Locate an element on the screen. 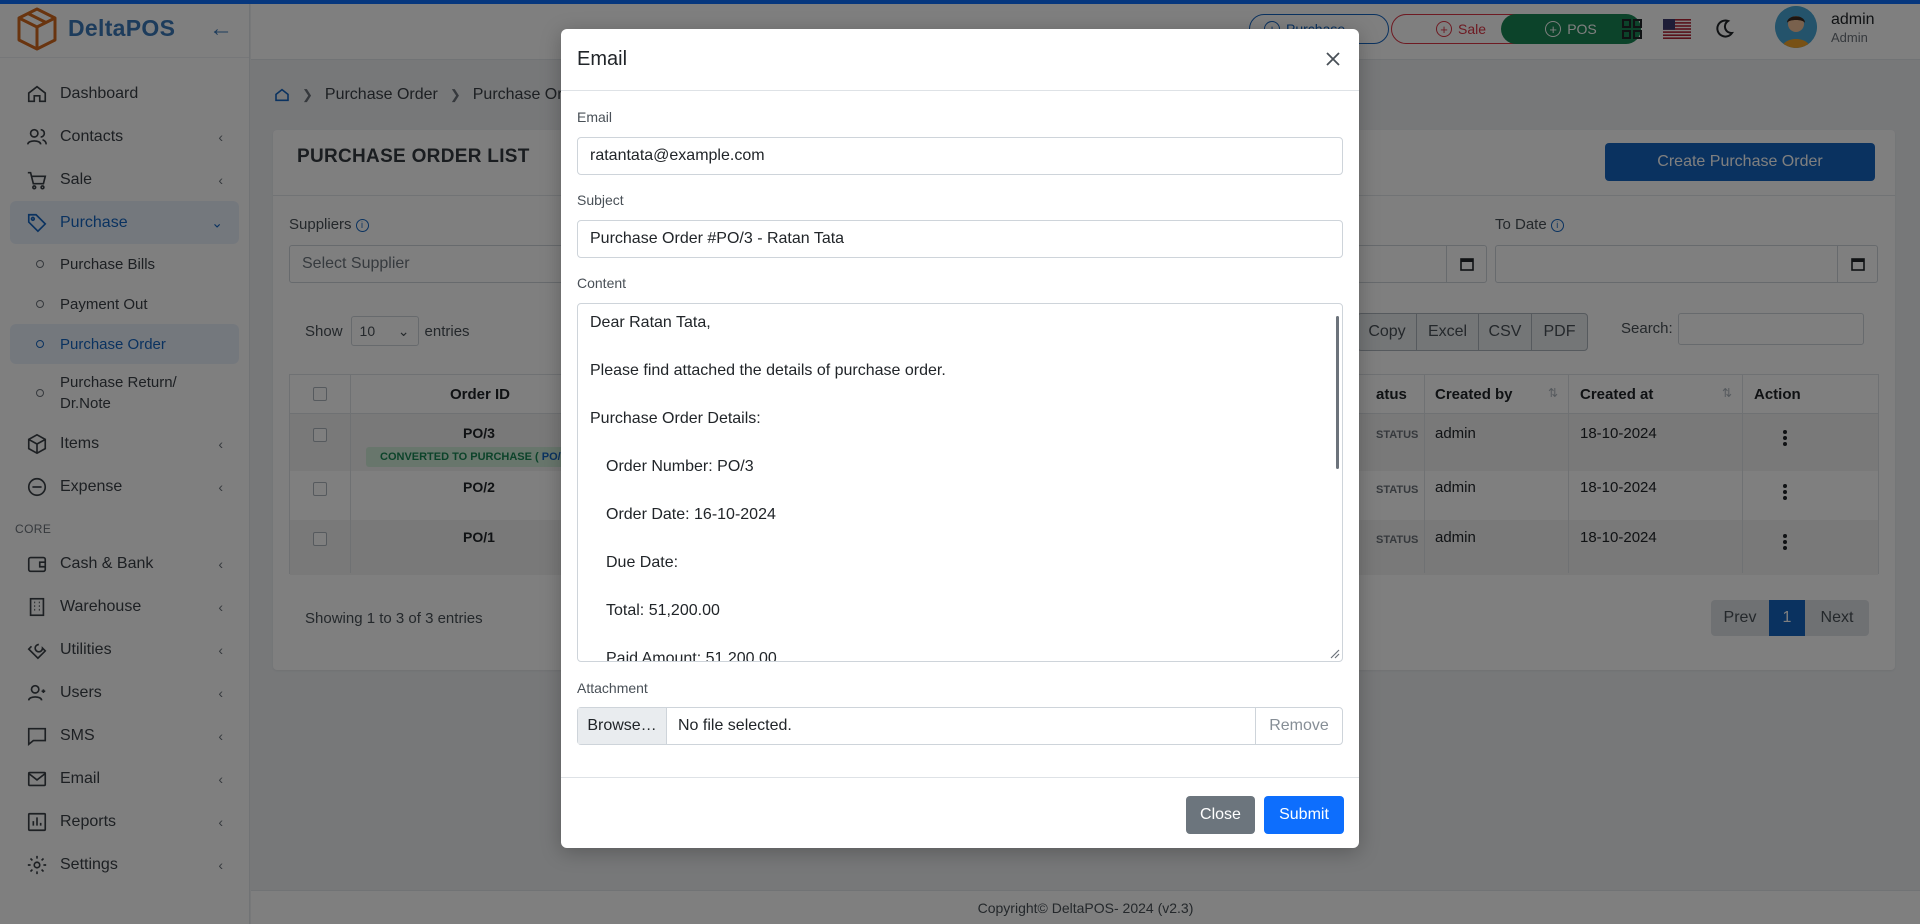 The image size is (1920, 924). modal-header: Email is located at coordinates (960, 60).